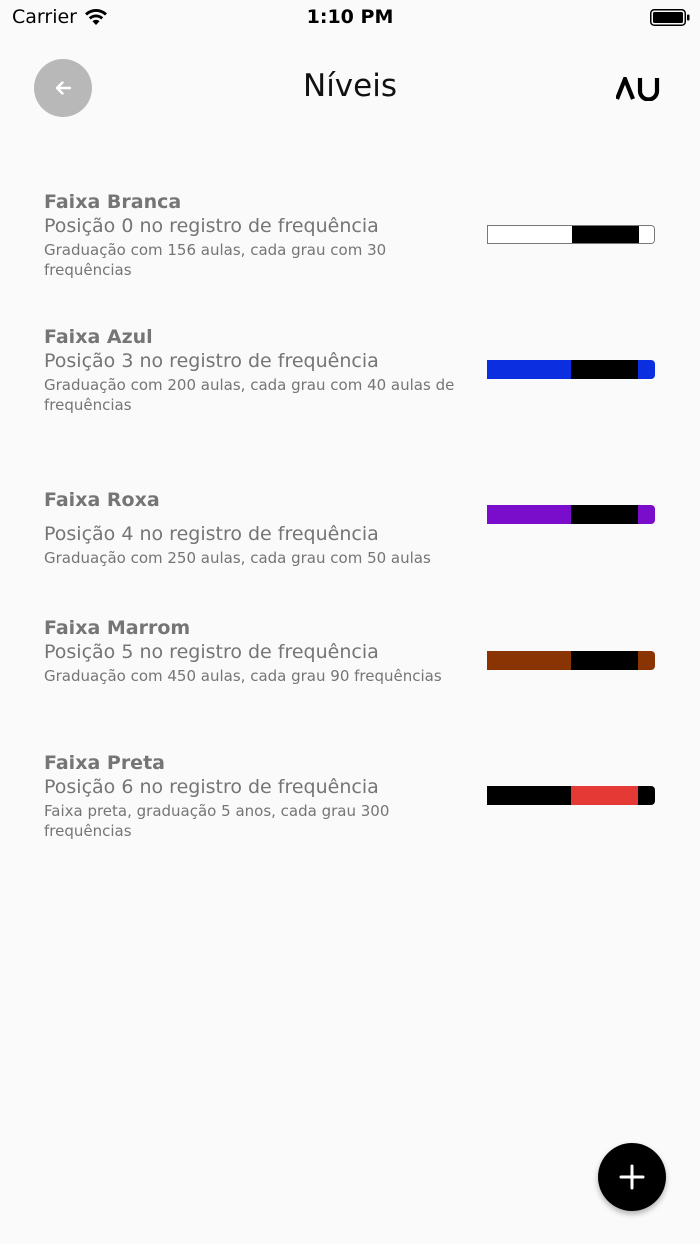 Image resolution: width=700 pixels, height=1244 pixels. I want to click on level-name: Faixa Preta, so click(104, 763).